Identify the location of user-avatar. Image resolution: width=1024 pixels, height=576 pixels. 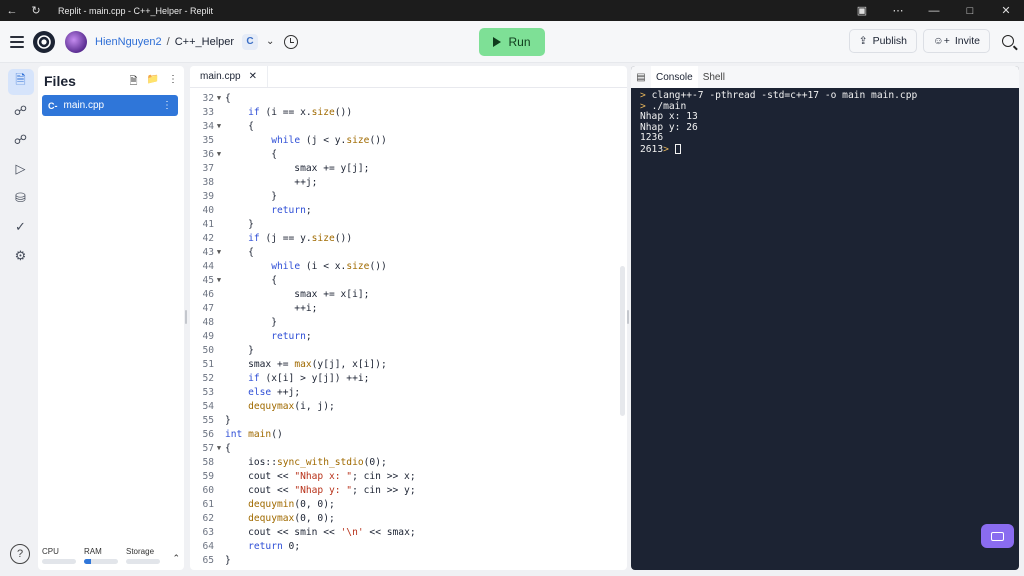
(76, 41).